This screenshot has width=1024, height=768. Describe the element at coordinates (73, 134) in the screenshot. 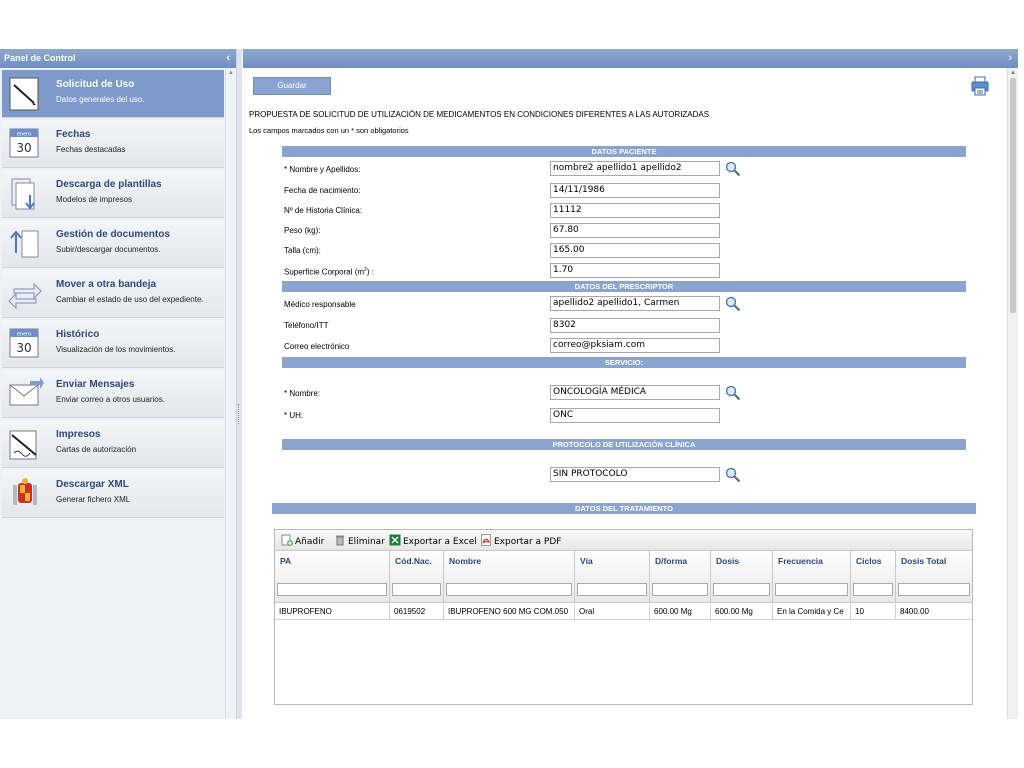

I see `menu-item-title: Fechas` at that location.